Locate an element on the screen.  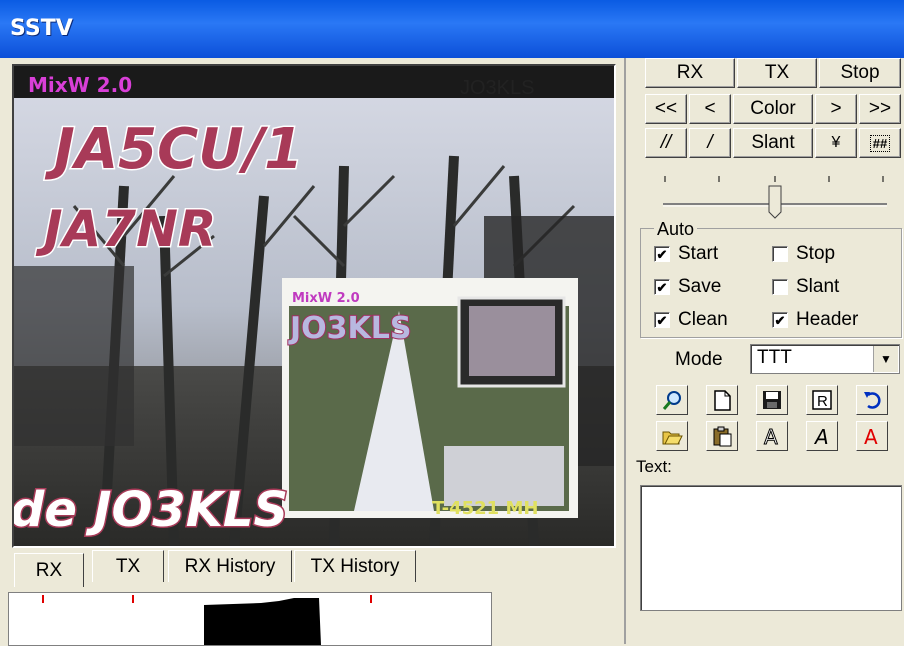
zoom-button is located at coordinates (672, 400).